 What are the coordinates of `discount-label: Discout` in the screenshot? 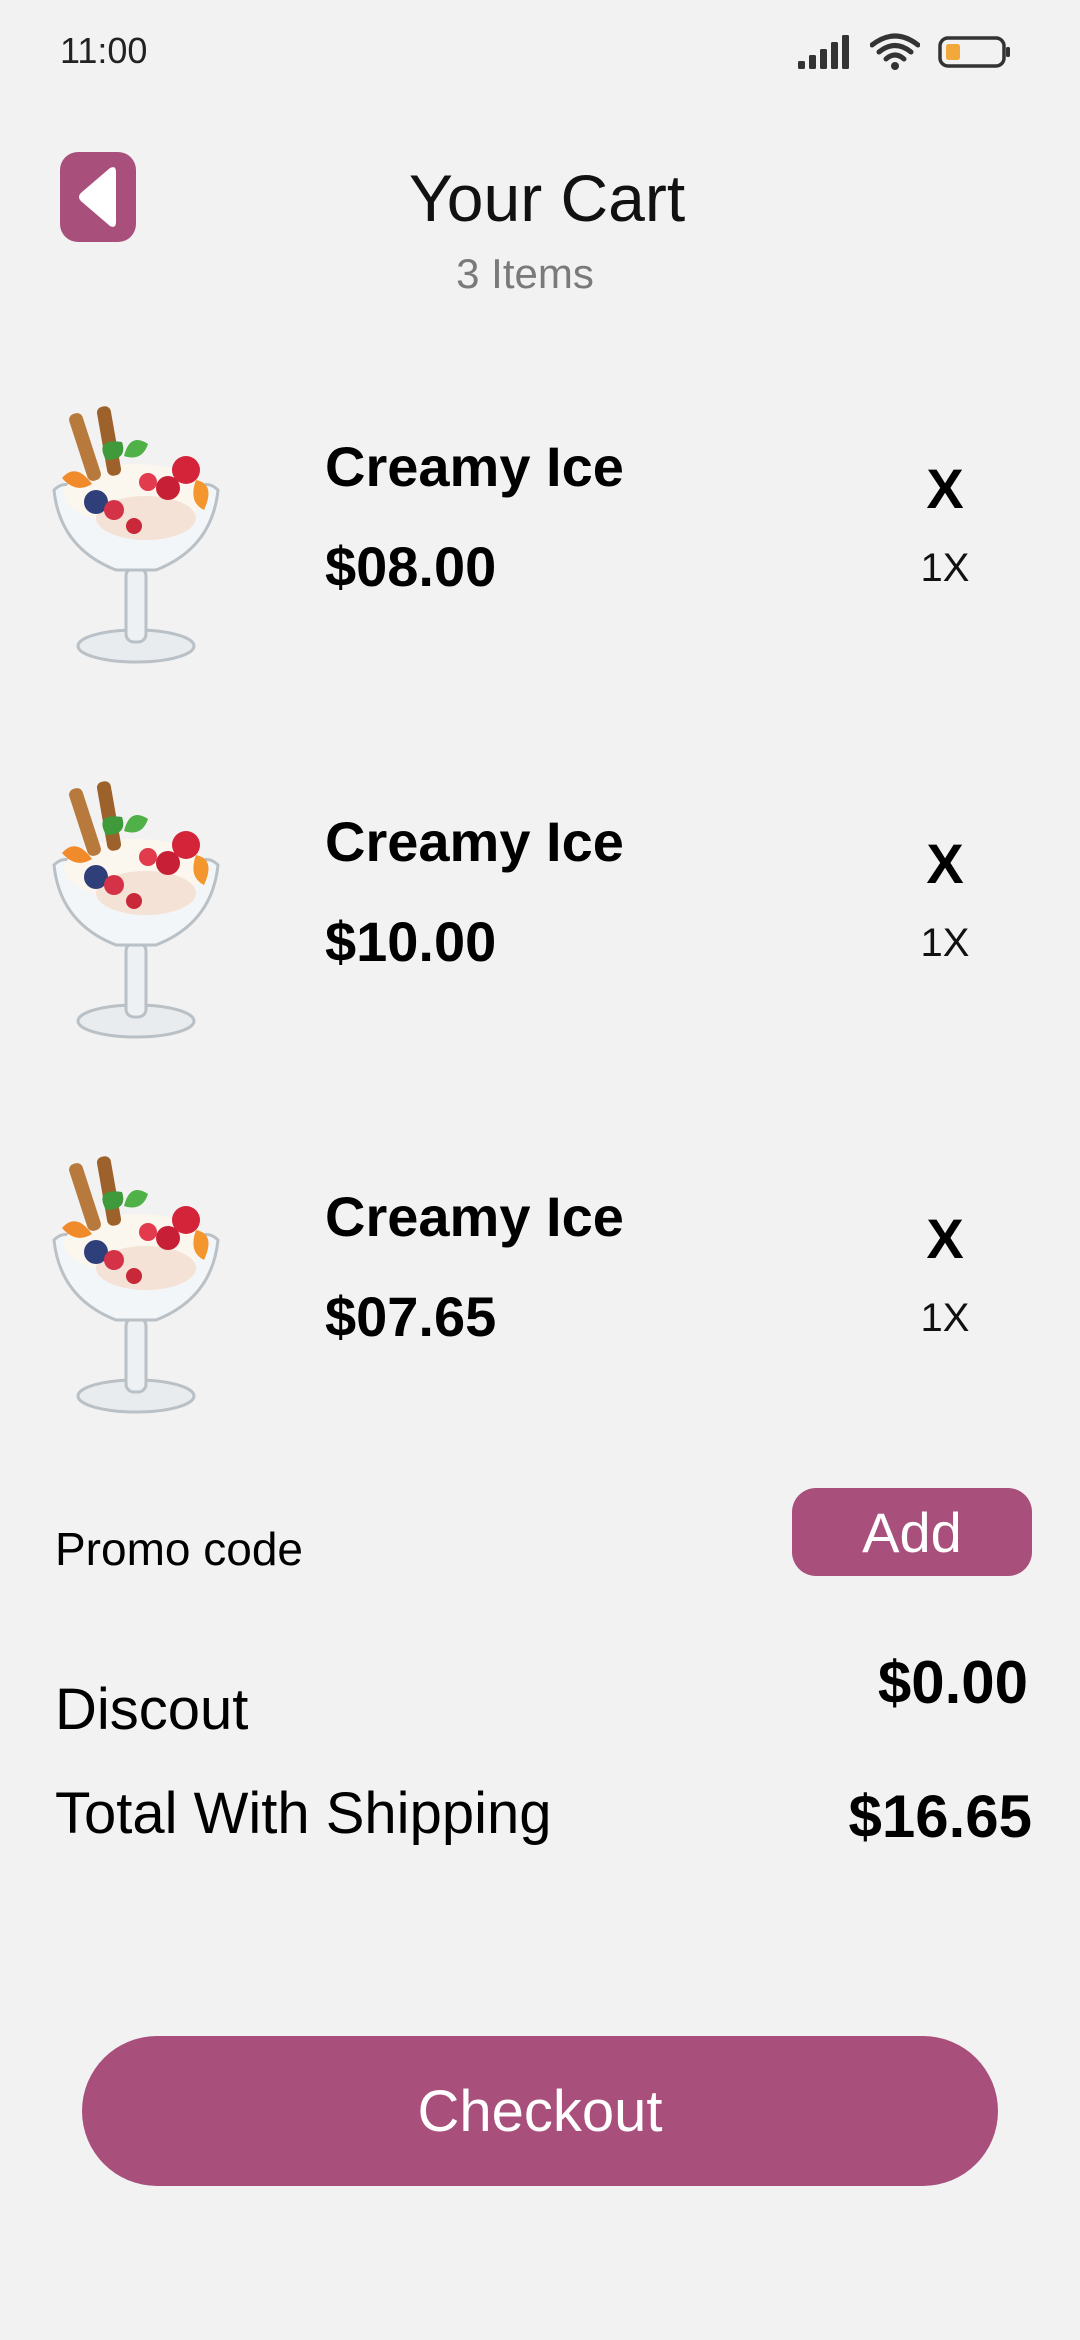 It's located at (152, 1709).